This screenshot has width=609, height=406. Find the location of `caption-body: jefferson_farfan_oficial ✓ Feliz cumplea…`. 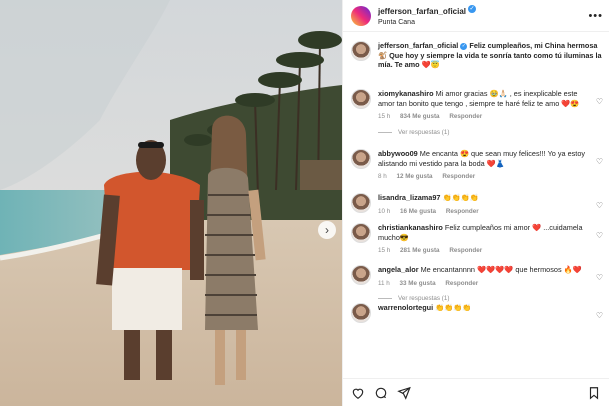

caption-body: jefferson_farfan_oficial ✓ Feliz cumplea… is located at coordinates (490, 65).